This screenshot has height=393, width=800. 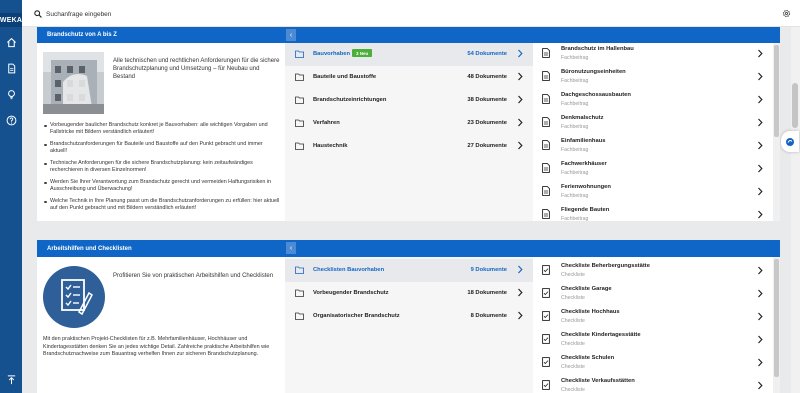 I want to click on document-title: Einfamilienhaus, so click(x=583, y=141).